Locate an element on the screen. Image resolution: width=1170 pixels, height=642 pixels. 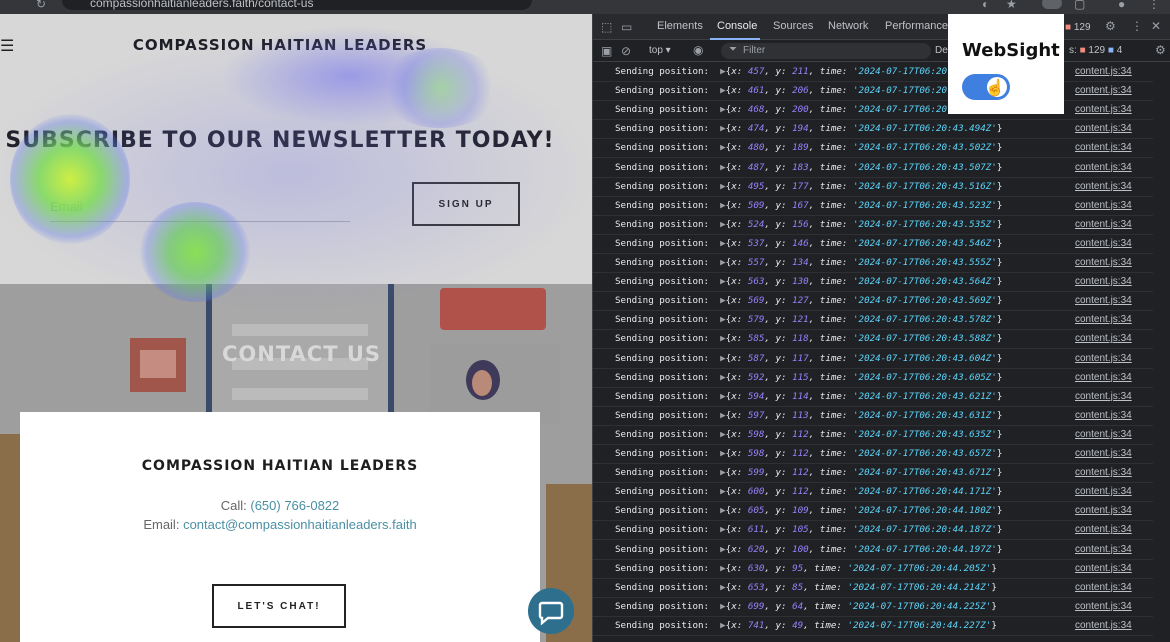
tab-sources: Sources is located at coordinates (793, 26).